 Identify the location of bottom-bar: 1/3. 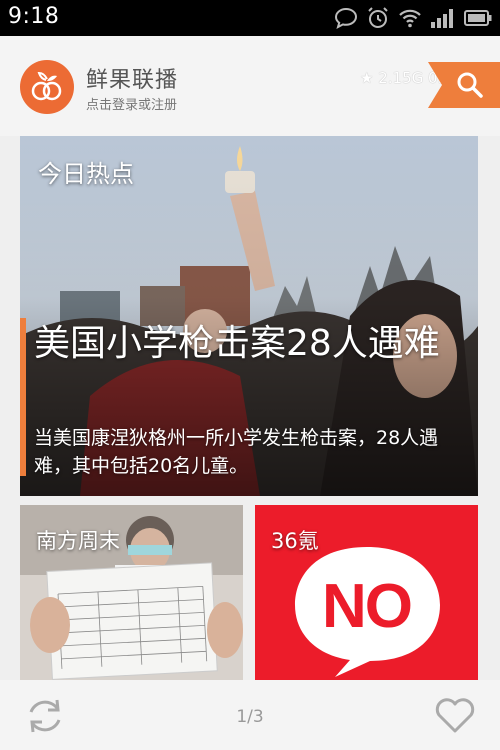
(250, 715).